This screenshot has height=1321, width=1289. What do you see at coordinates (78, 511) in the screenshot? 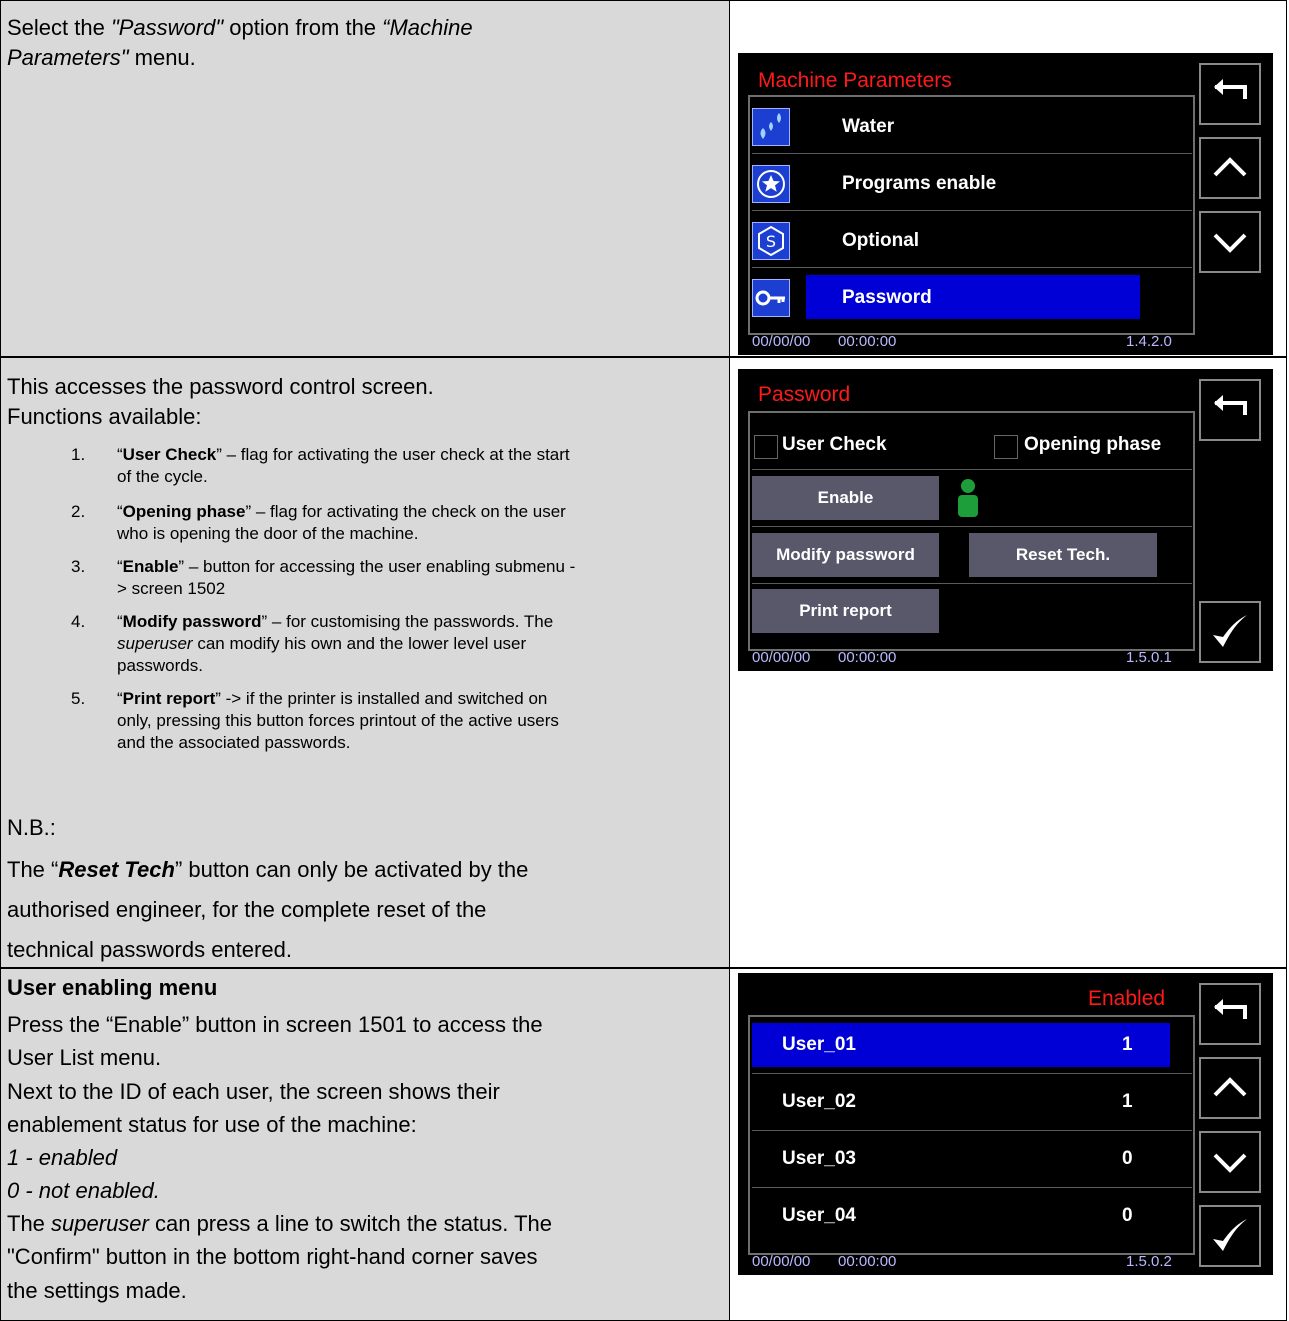
I see `list-number: 2.` at bounding box center [78, 511].